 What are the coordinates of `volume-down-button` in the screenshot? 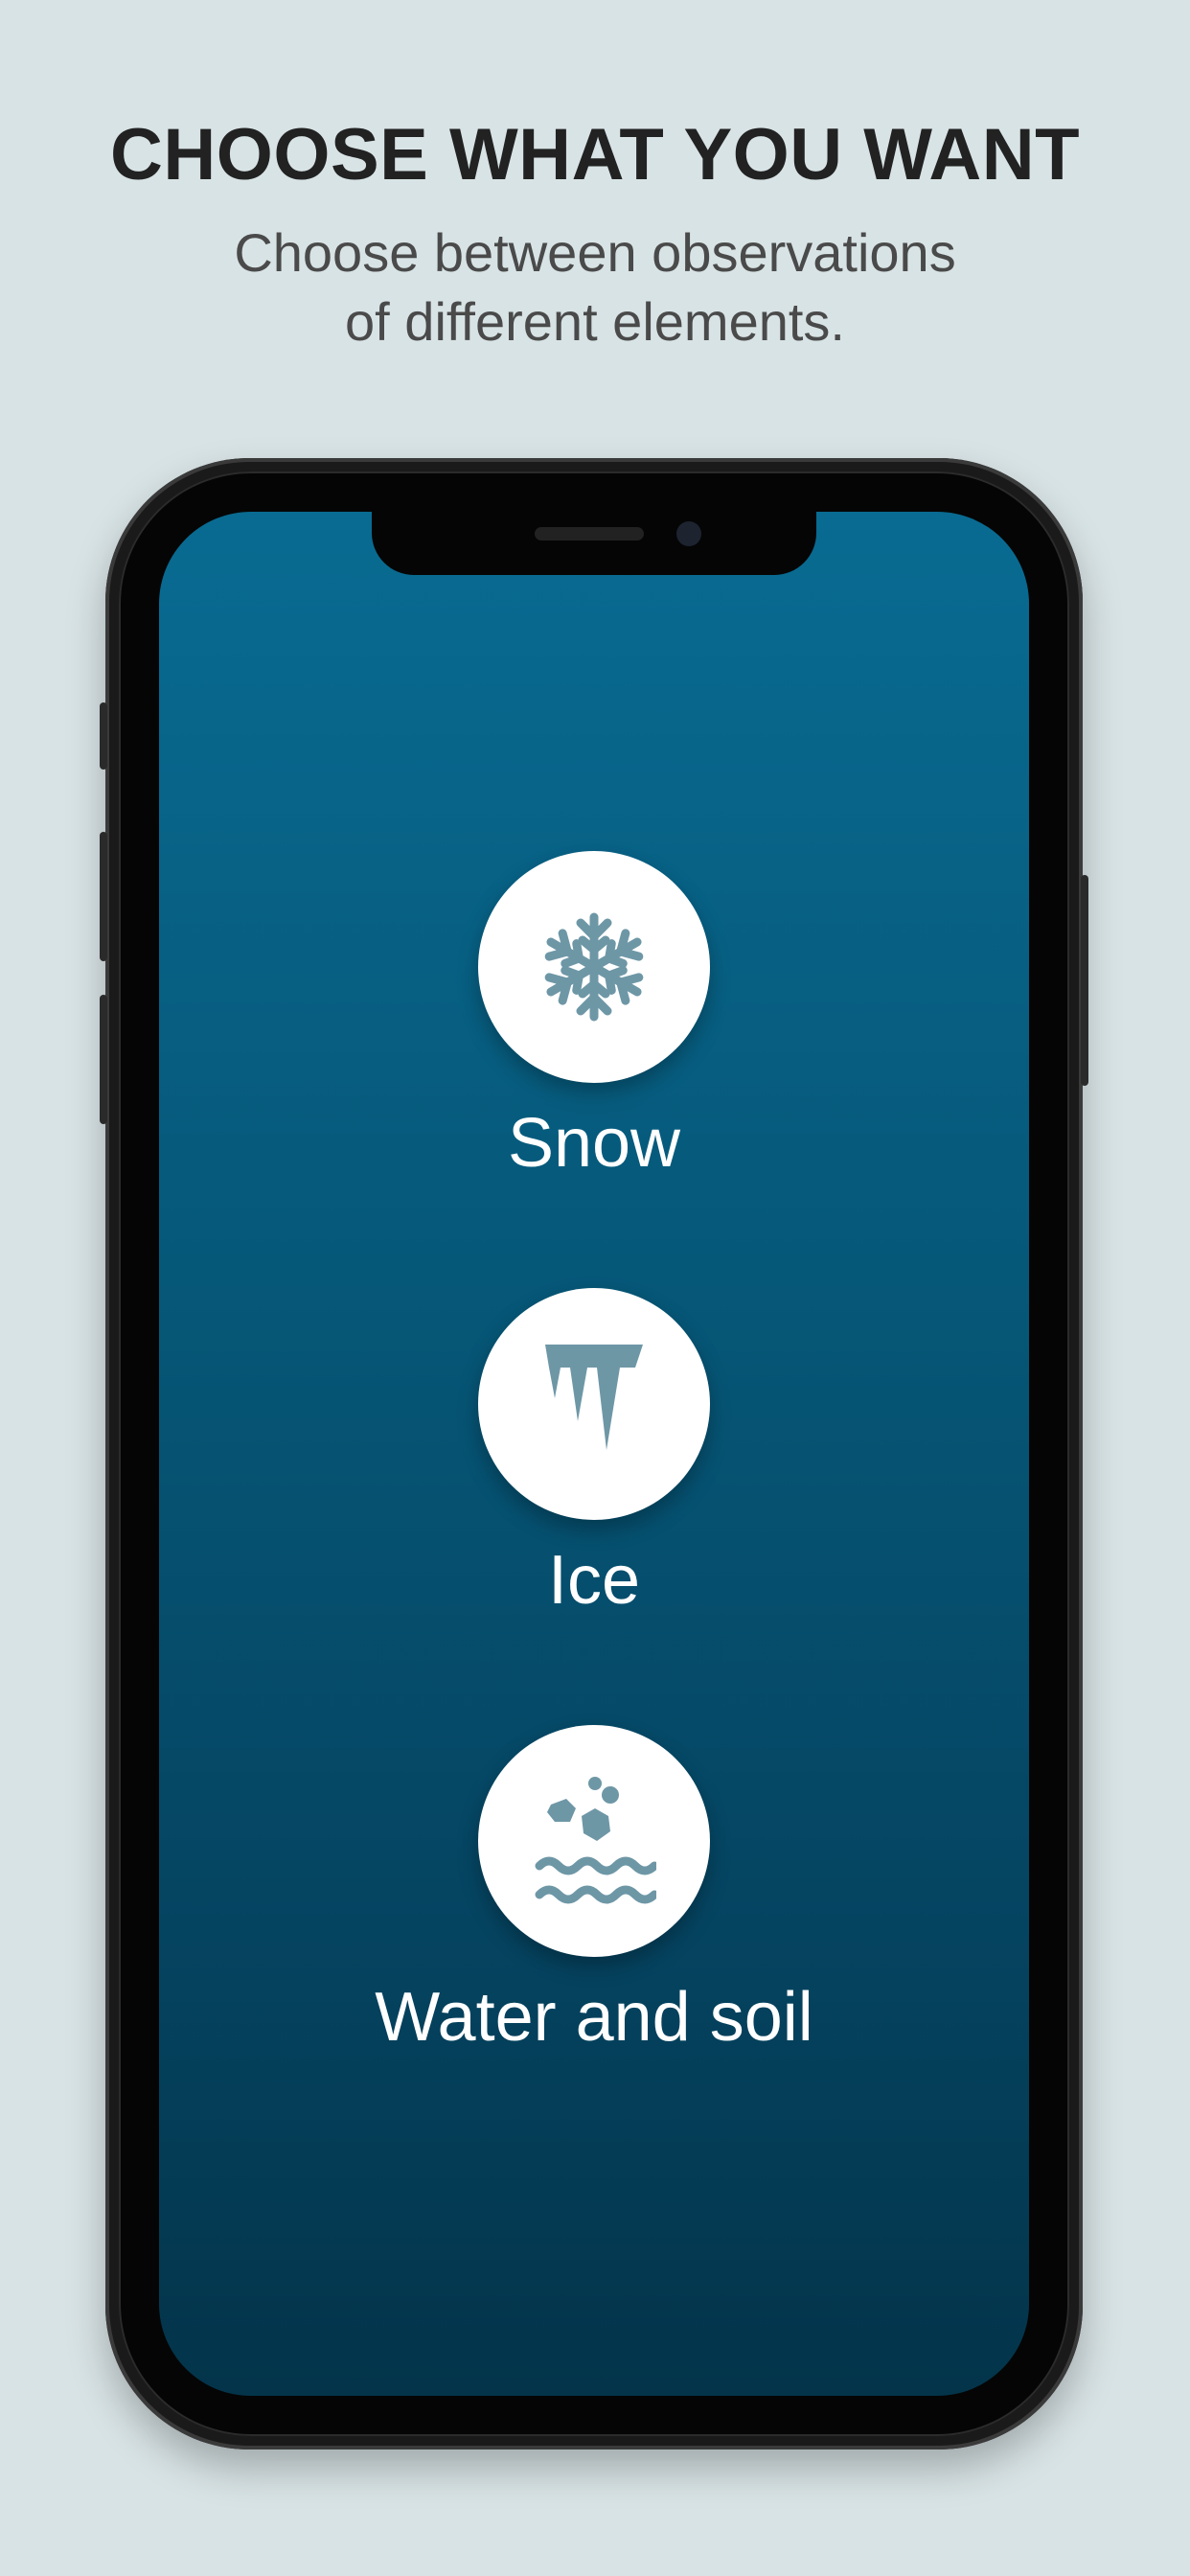 It's located at (103, 1059).